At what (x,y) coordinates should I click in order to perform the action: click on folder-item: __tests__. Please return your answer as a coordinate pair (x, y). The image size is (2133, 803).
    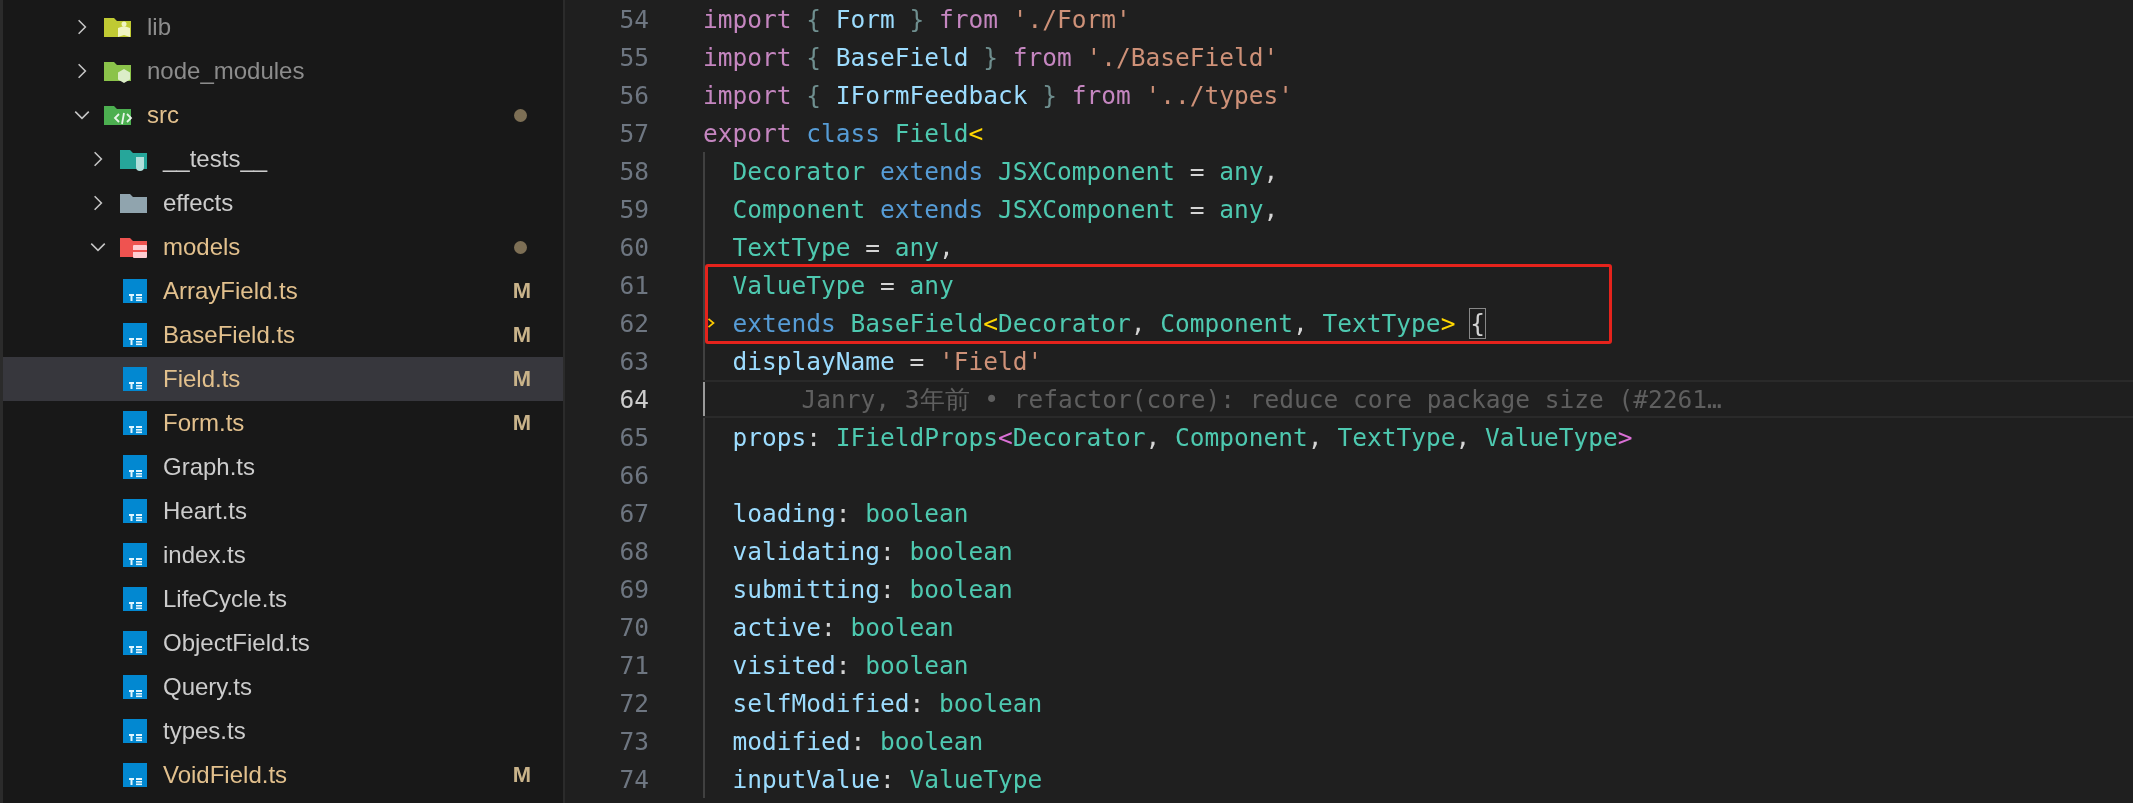
    Looking at the image, I should click on (283, 159).